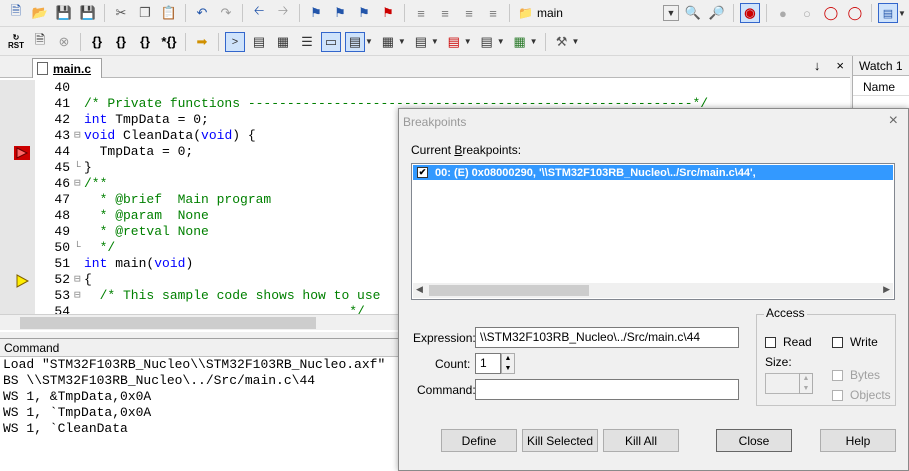 The height and width of the screenshot is (471, 909). Describe the element at coordinates (115, 152) in the screenshot. I see `code-line: 44 TmpData = 0;` at that location.